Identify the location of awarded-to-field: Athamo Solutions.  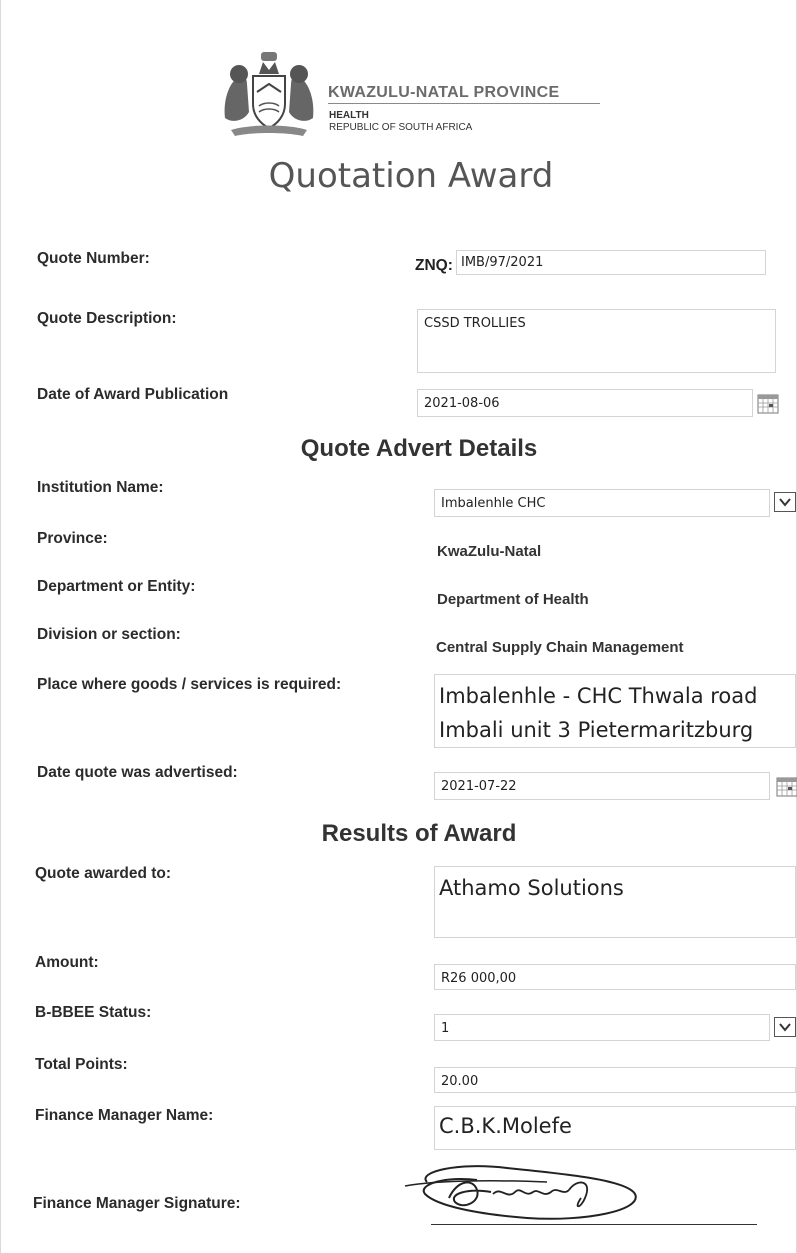
(615, 902).